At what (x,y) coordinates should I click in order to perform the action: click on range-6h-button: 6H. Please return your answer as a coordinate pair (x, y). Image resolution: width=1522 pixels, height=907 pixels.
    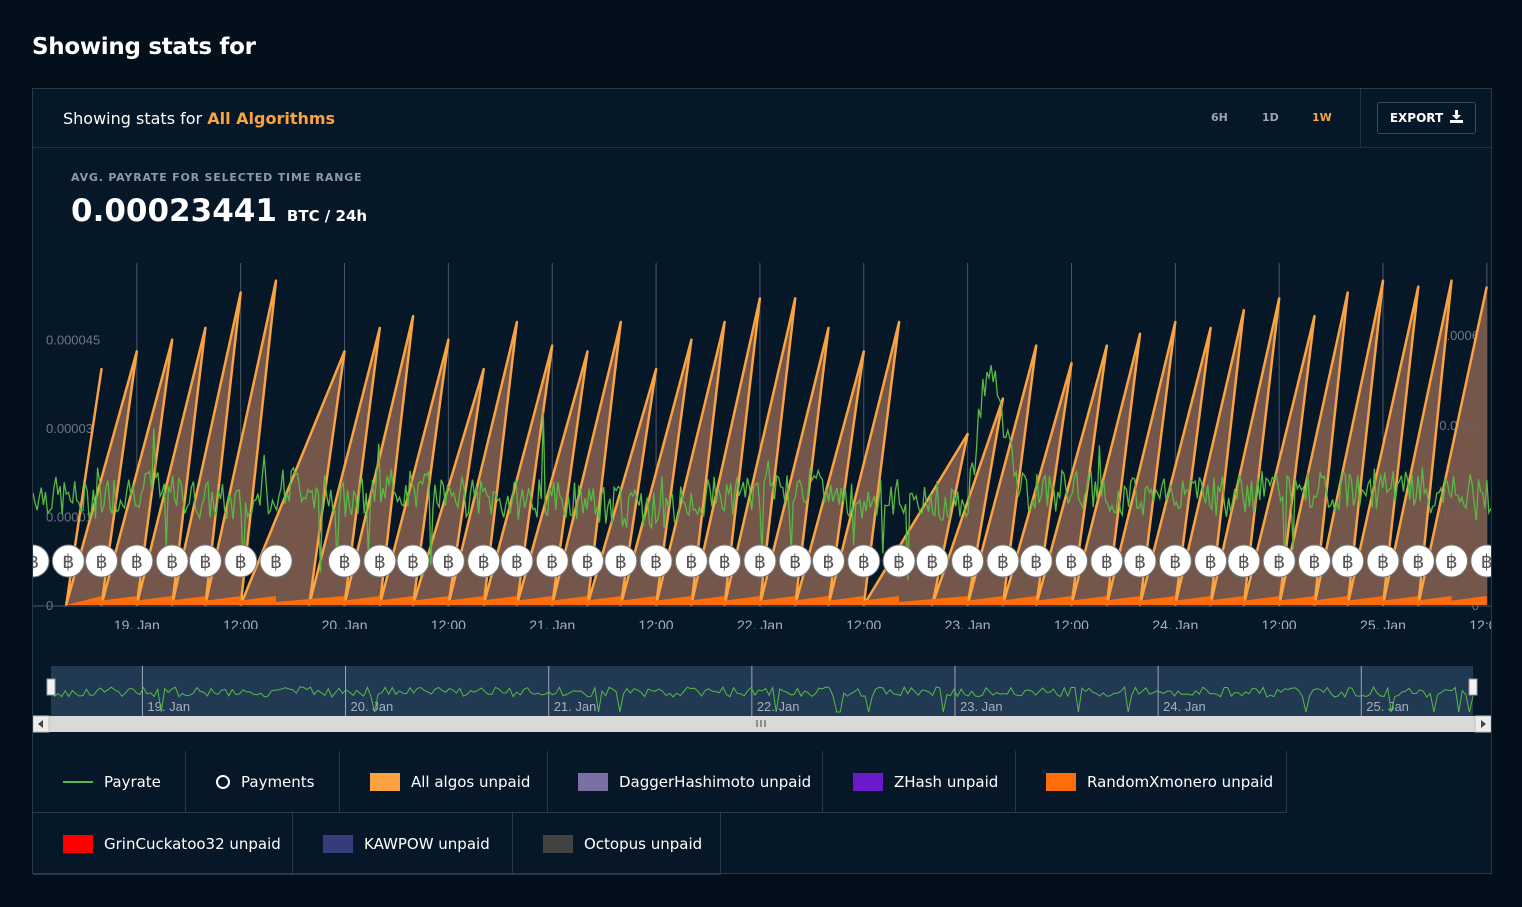
    Looking at the image, I should click on (1219, 117).